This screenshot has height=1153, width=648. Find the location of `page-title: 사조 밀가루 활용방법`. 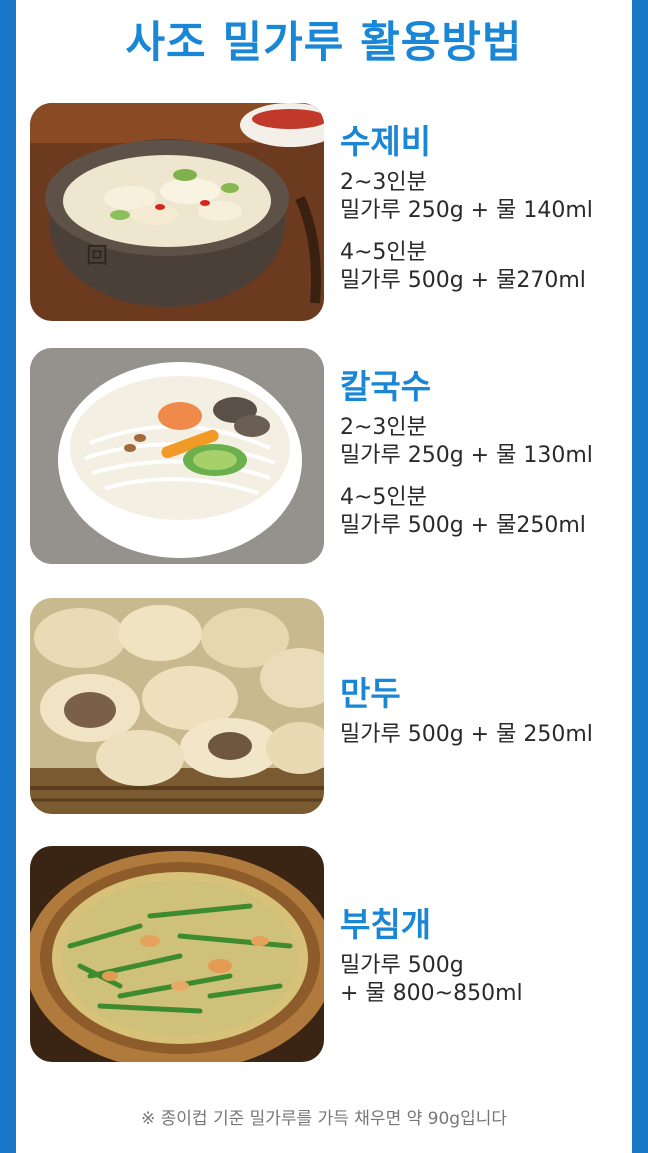

page-title: 사조 밀가루 활용방법 is located at coordinates (324, 43).